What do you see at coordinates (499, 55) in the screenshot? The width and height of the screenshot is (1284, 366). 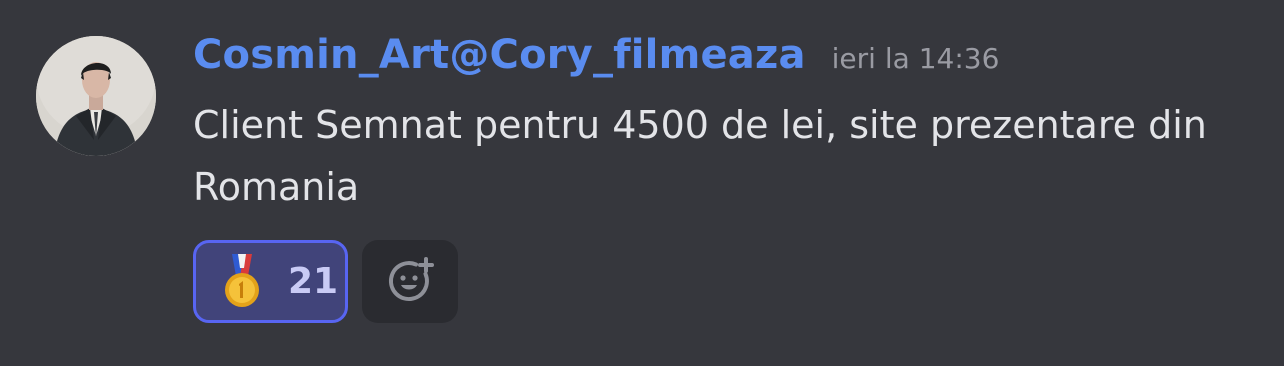 I see `username: Cosmin_Art@Cory_filmeaza` at bounding box center [499, 55].